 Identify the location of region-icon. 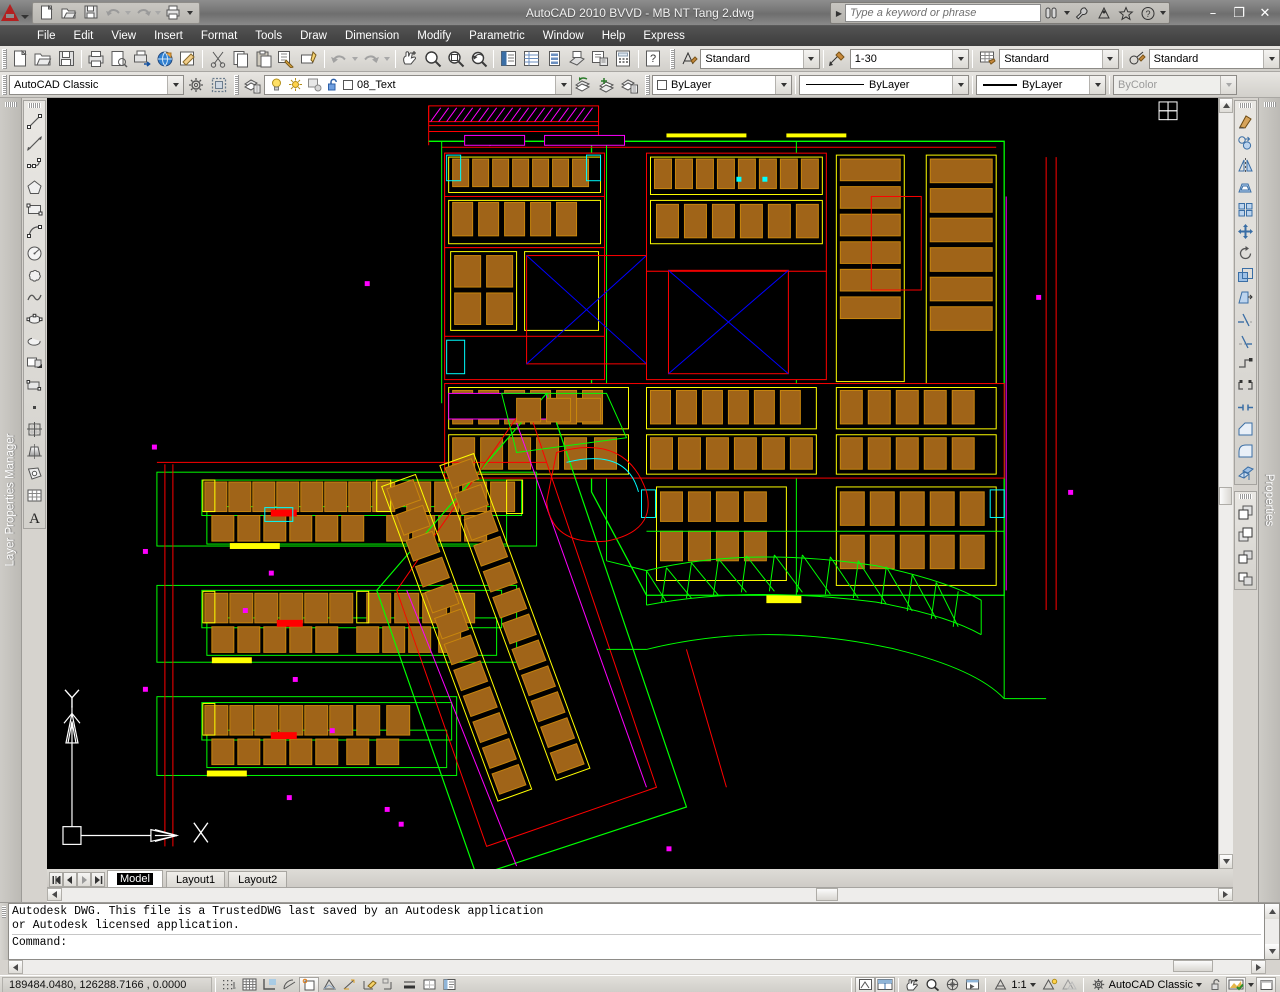
(34, 473).